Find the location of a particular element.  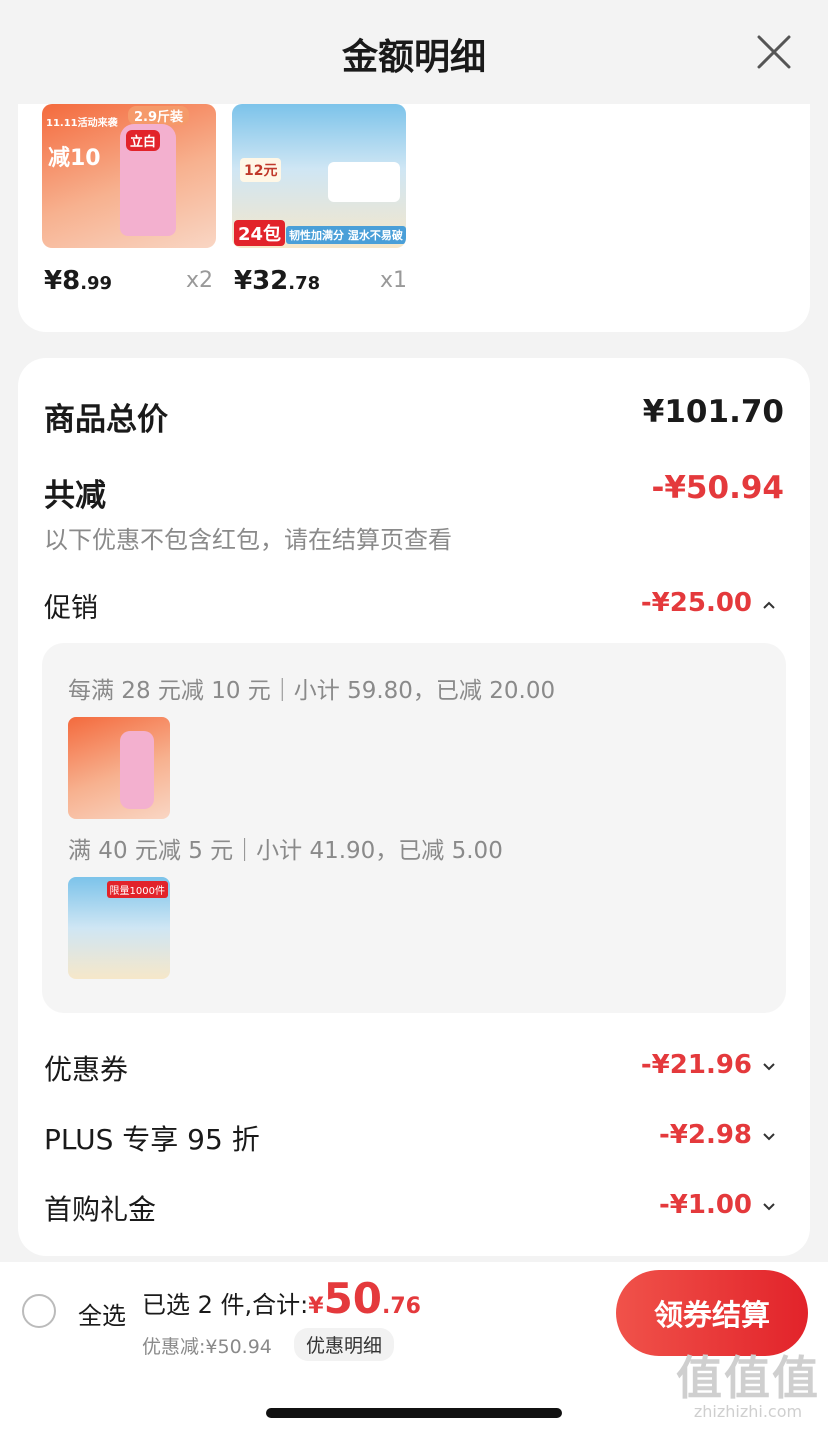

modal-header: 金额明细 is located at coordinates (414, 52).